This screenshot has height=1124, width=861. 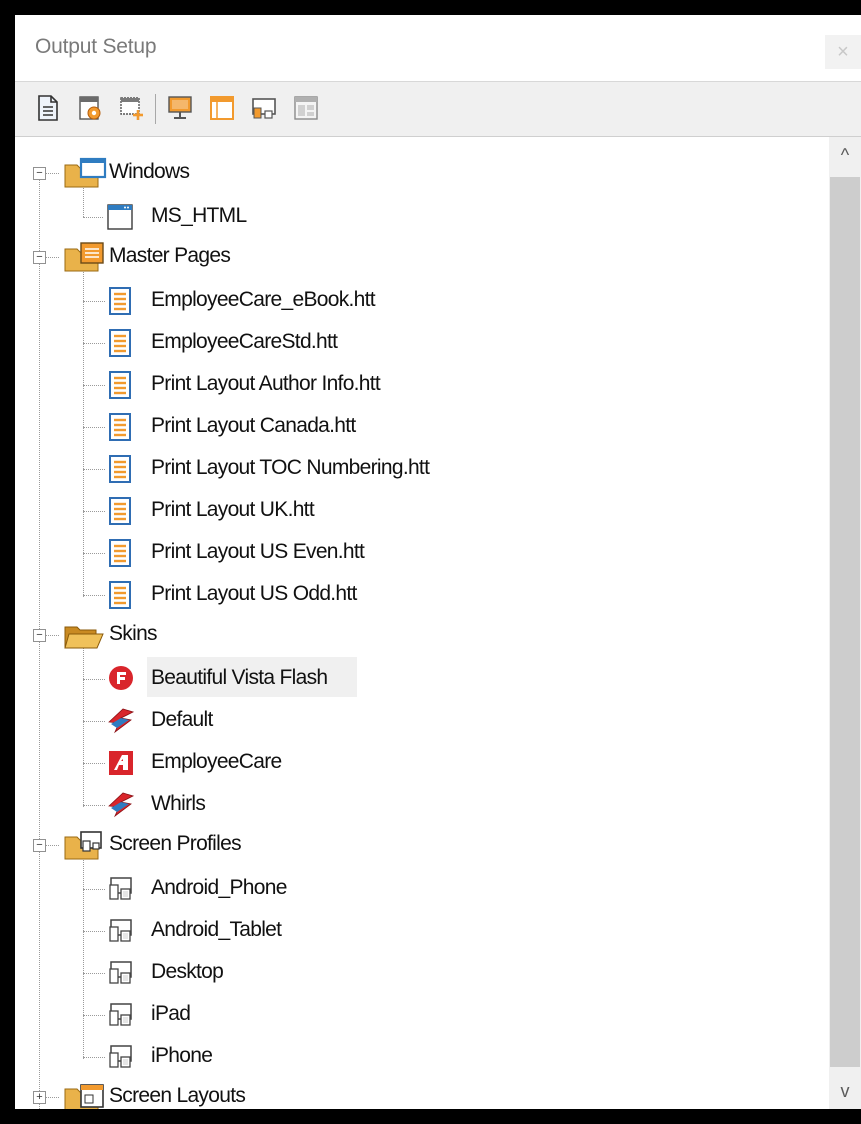 What do you see at coordinates (84, 257) in the screenshot?
I see `master-pages-folder-icon` at bounding box center [84, 257].